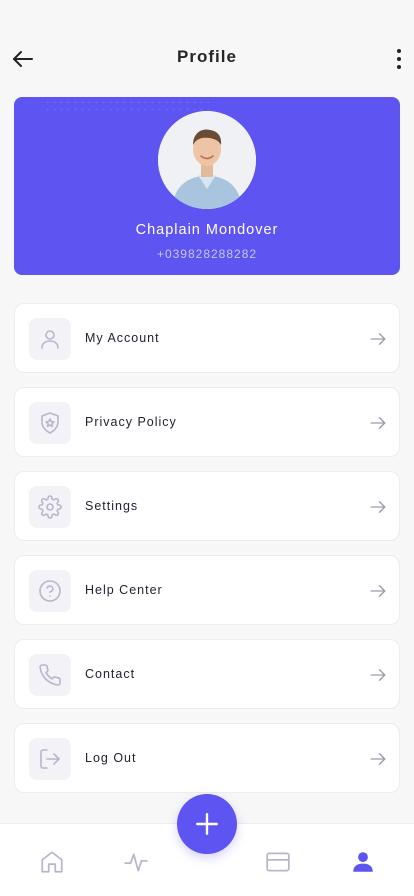 The width and height of the screenshot is (414, 896). I want to click on home-icon, so click(52, 862).